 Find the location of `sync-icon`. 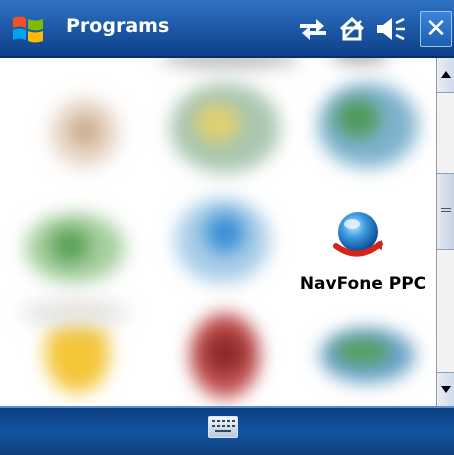

sync-icon is located at coordinates (352, 29).